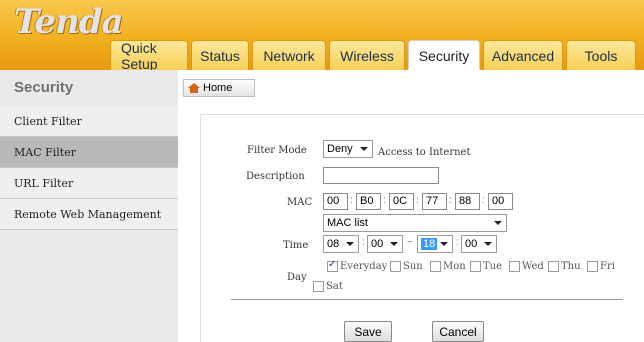  Describe the element at coordinates (571, 266) in the screenshot. I see `day-thu-label: Thu` at that location.